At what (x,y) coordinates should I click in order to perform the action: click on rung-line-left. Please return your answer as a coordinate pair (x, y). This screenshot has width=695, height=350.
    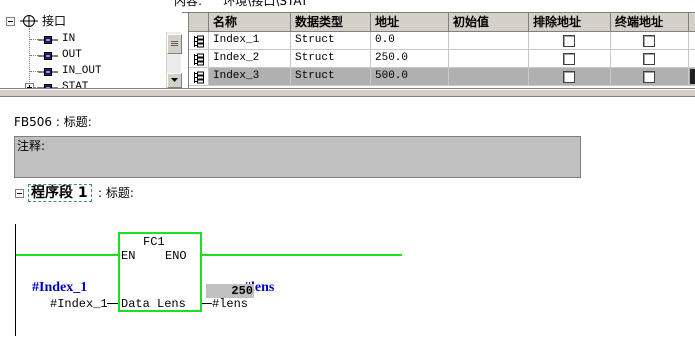
    Looking at the image, I should click on (67, 255).